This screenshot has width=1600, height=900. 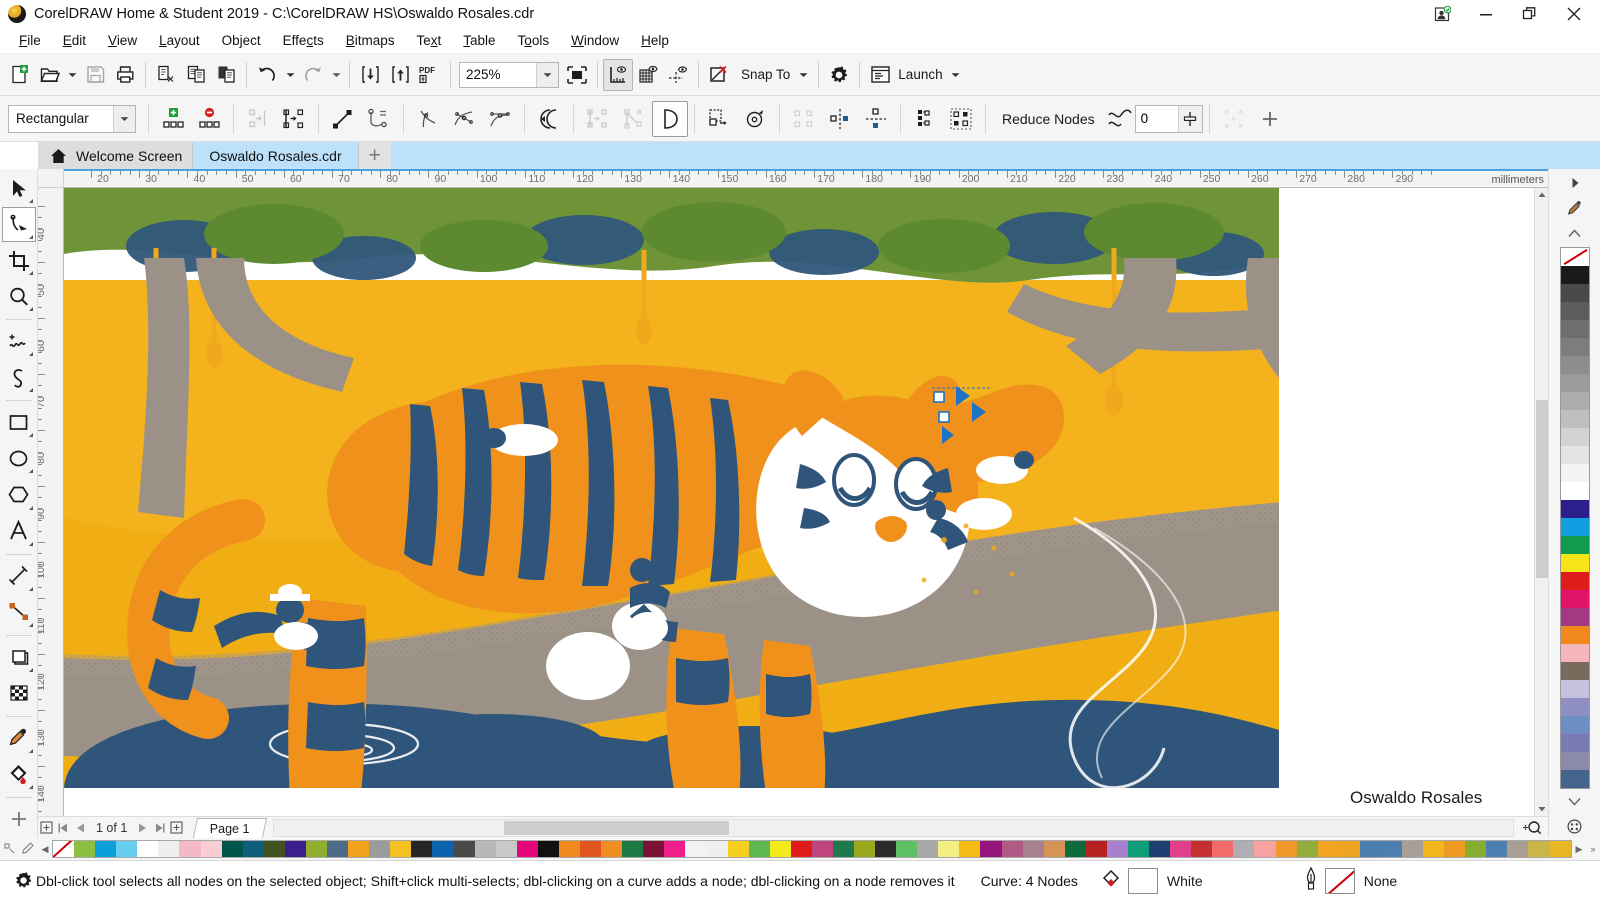 I want to click on vertical-color-swatches, so click(x=1574, y=517).